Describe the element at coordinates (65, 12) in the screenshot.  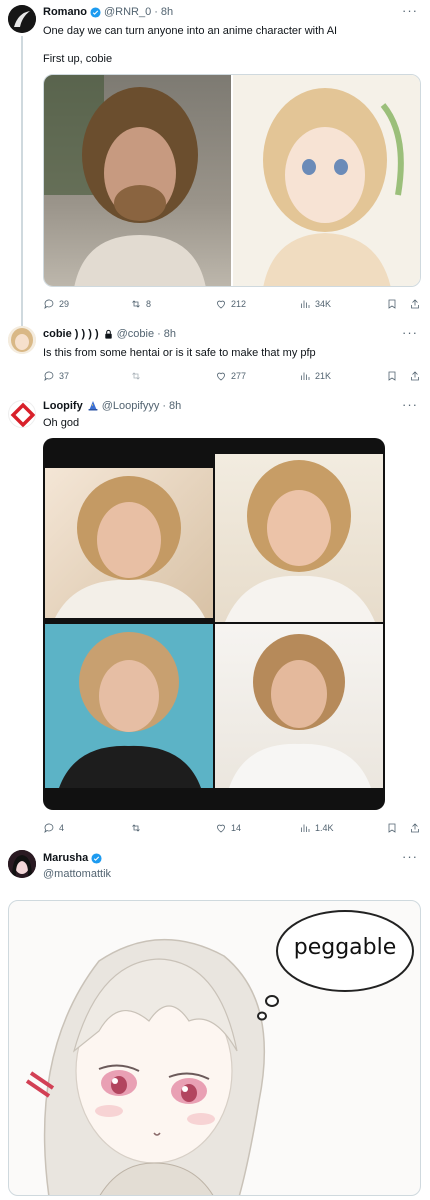
I see `author-name: Romano` at that location.